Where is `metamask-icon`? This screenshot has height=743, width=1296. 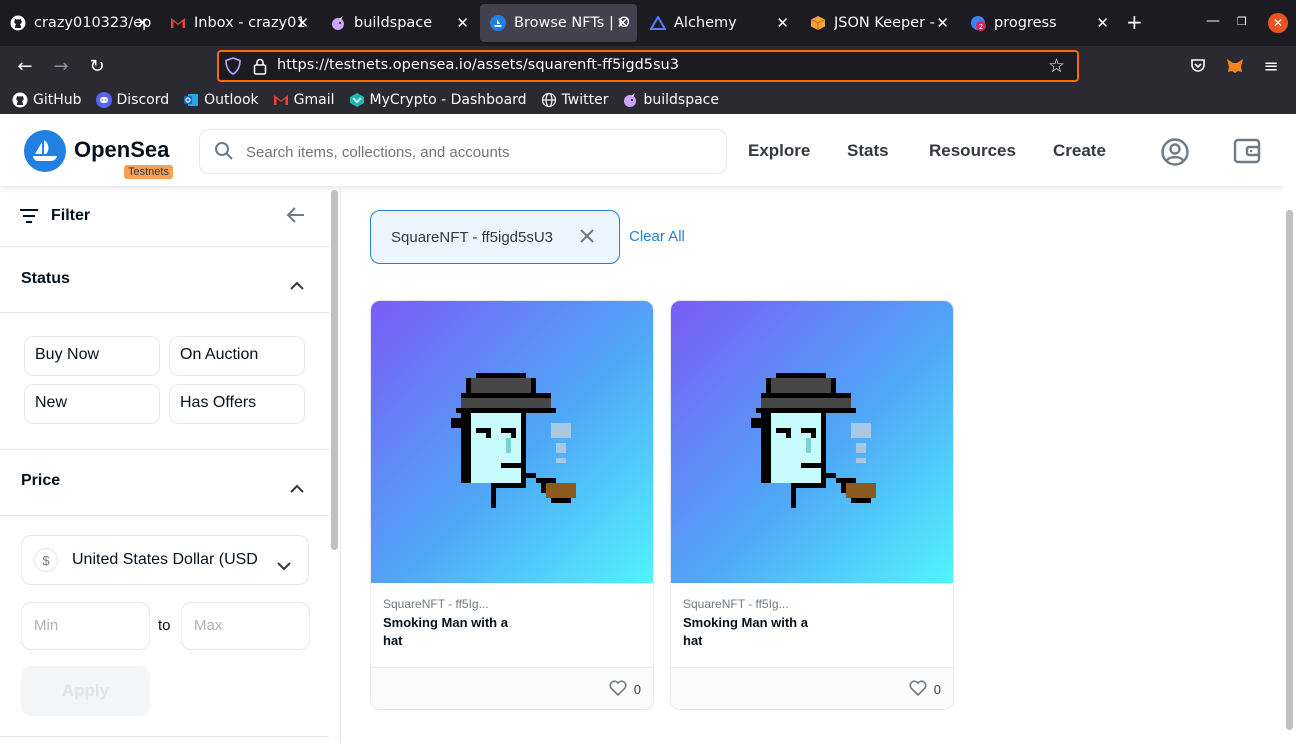 metamask-icon is located at coordinates (1235, 66).